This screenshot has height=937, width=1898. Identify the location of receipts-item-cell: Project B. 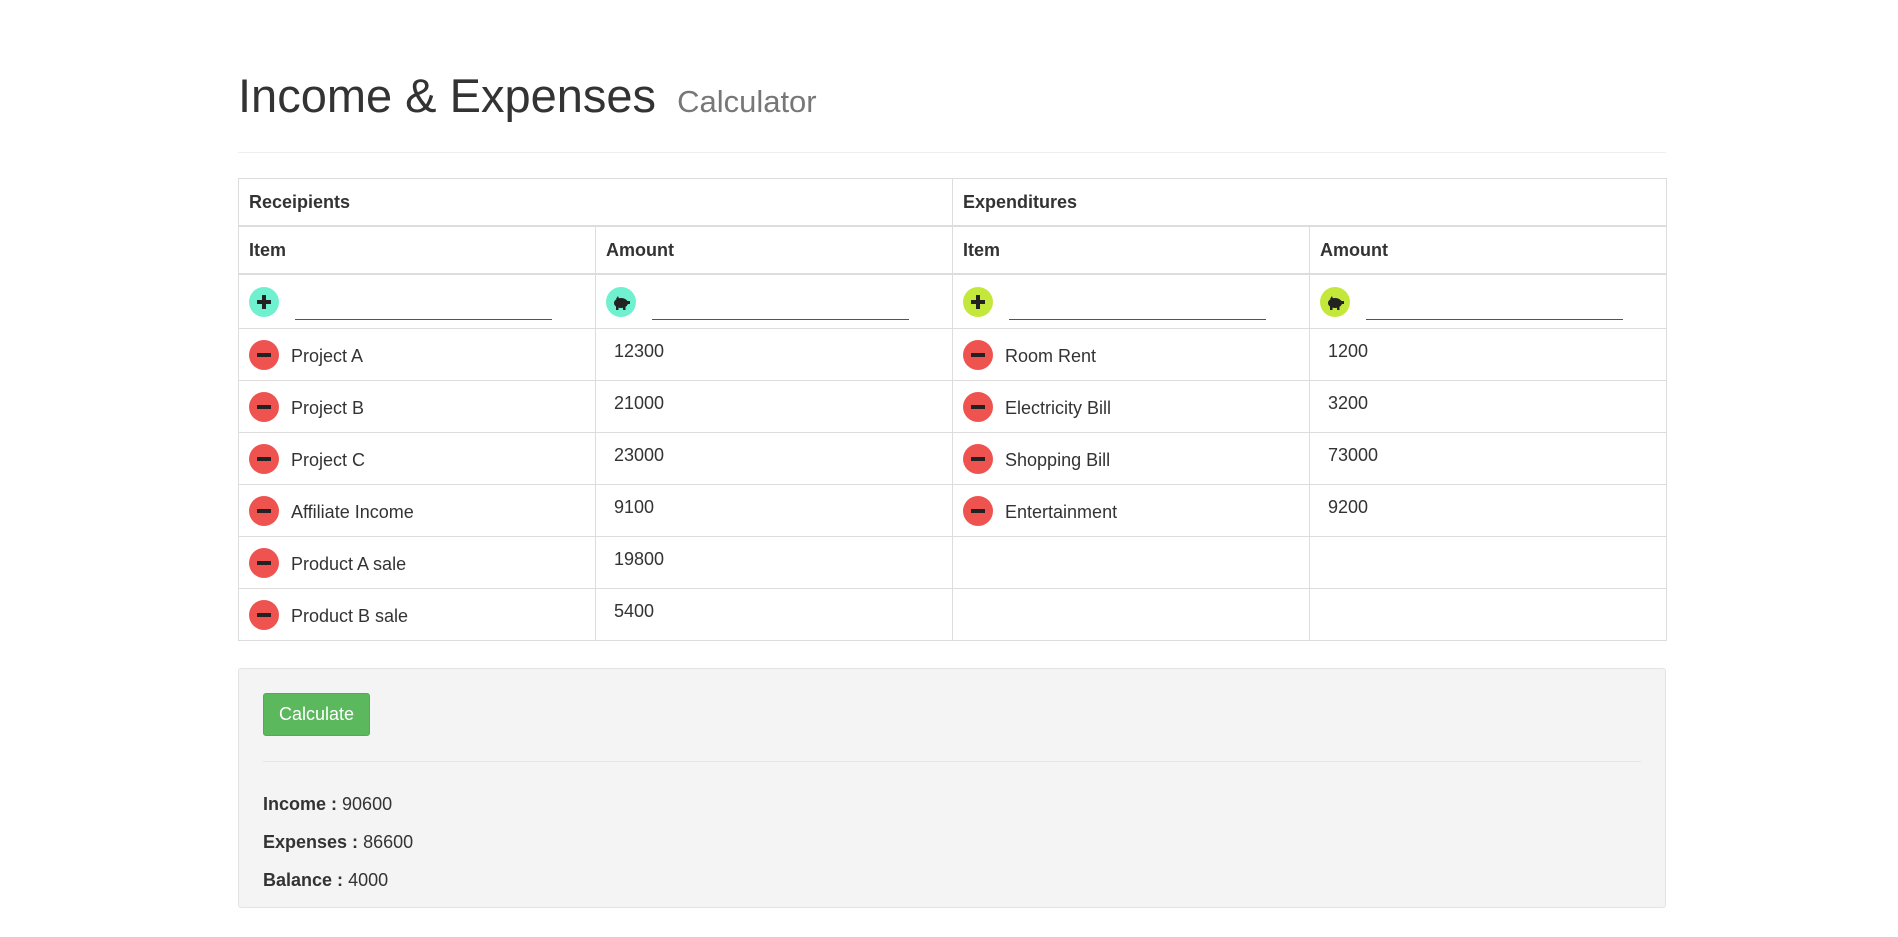
(417, 406).